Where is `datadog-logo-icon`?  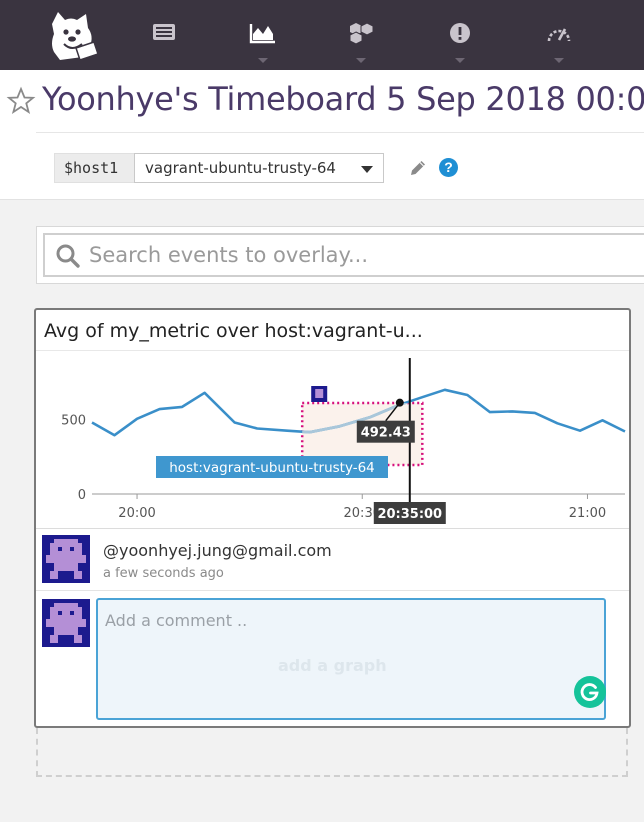
datadog-logo-icon is located at coordinates (71, 35).